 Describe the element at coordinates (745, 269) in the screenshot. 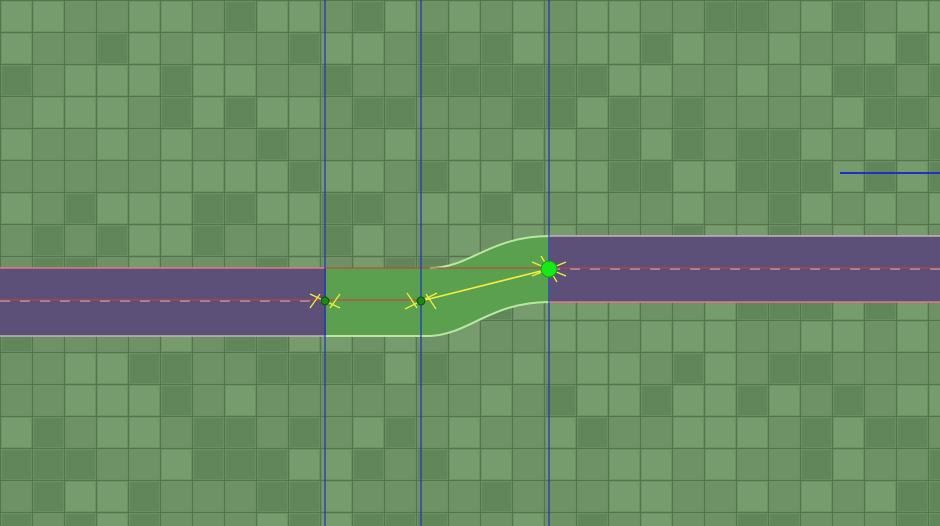

I see `road-segment-right` at that location.